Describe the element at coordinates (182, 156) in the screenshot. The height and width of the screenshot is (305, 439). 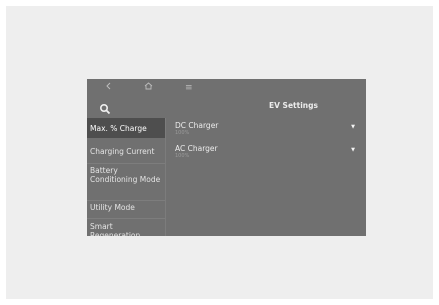
I see `ac-charger-value: 100%` at that location.